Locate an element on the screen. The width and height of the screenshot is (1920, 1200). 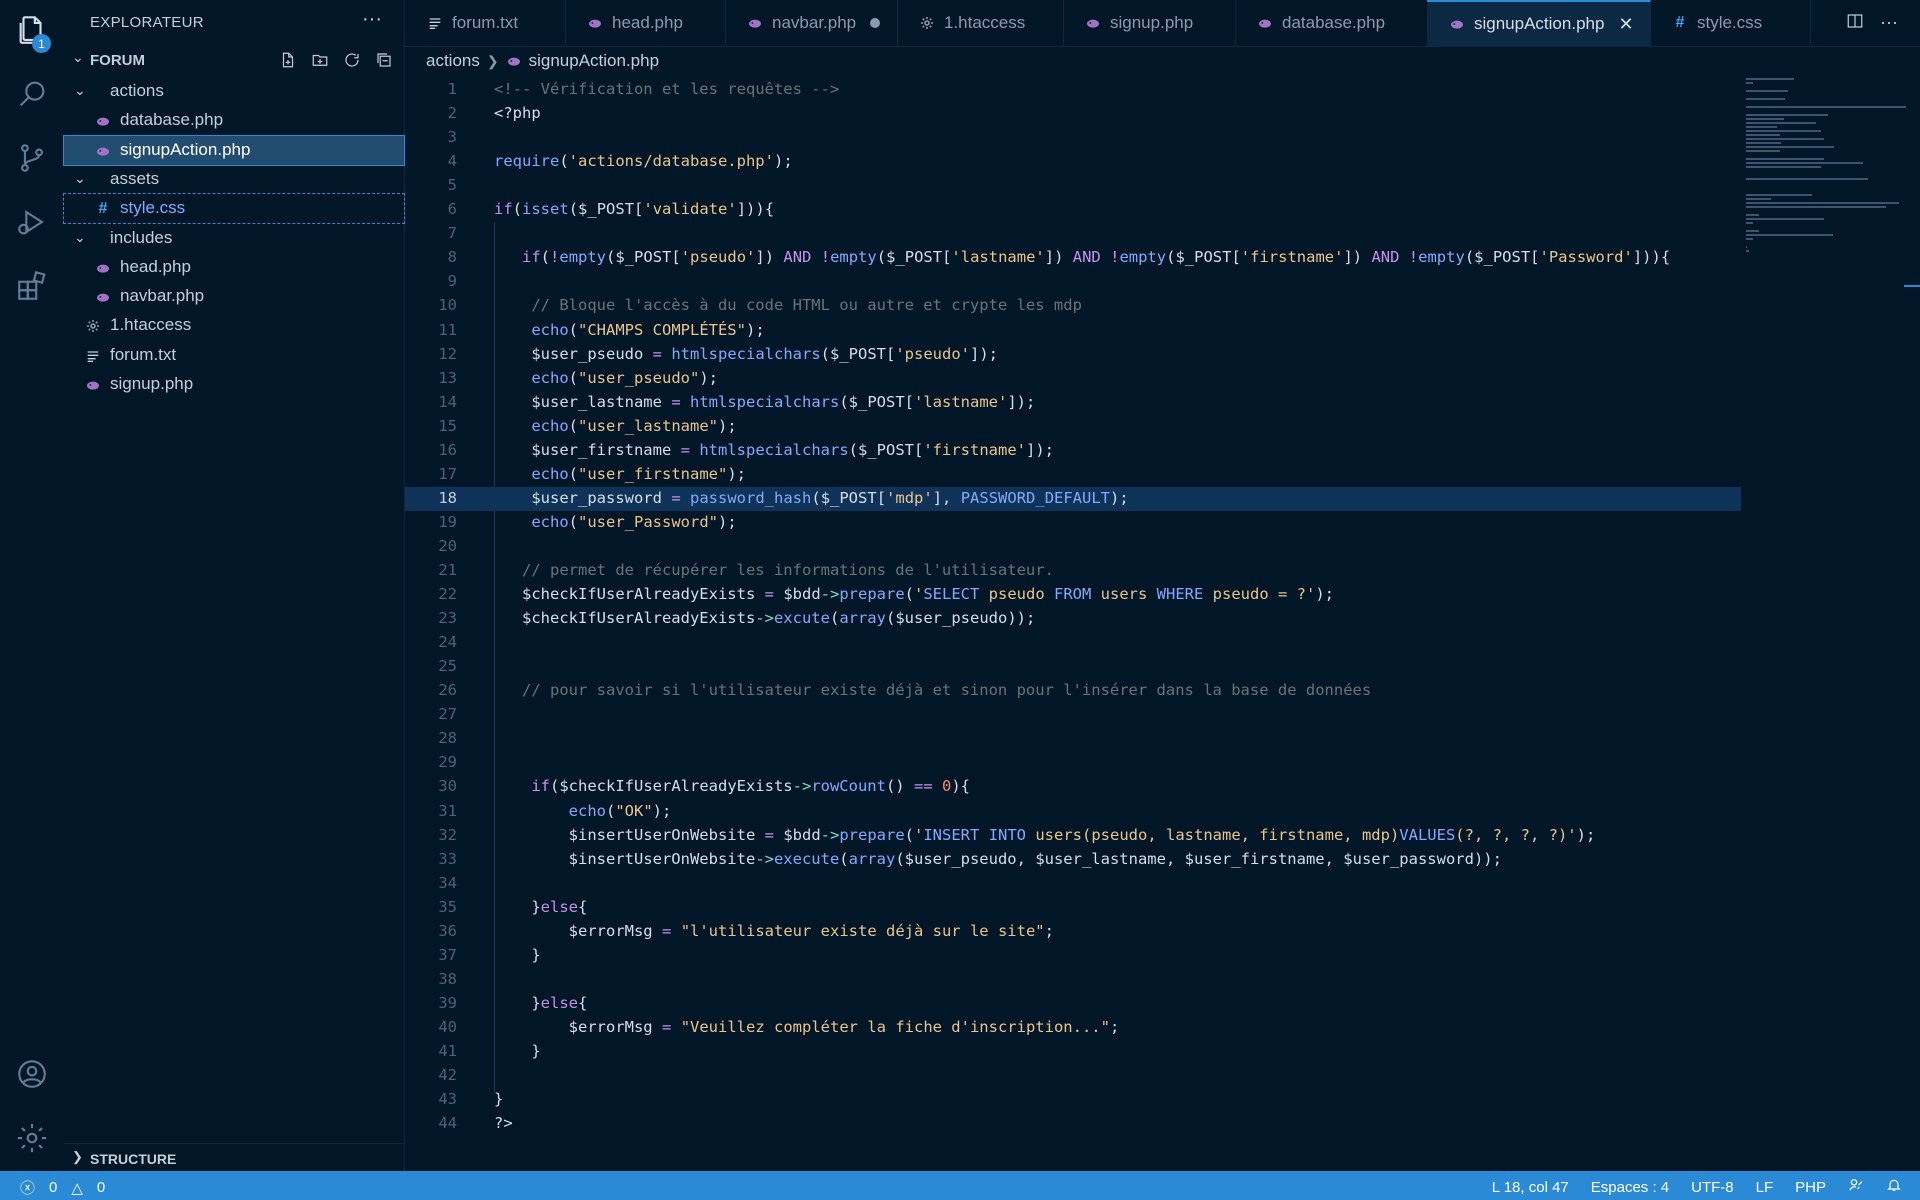
code-line: 1 <!-- Vérification et les requêtes --> is located at coordinates (1073, 90).